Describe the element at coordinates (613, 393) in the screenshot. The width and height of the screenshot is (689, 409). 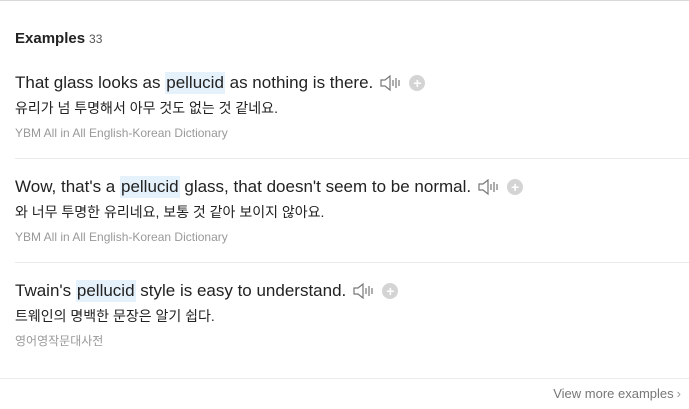
I see `view-more-label: View more examples` at that location.